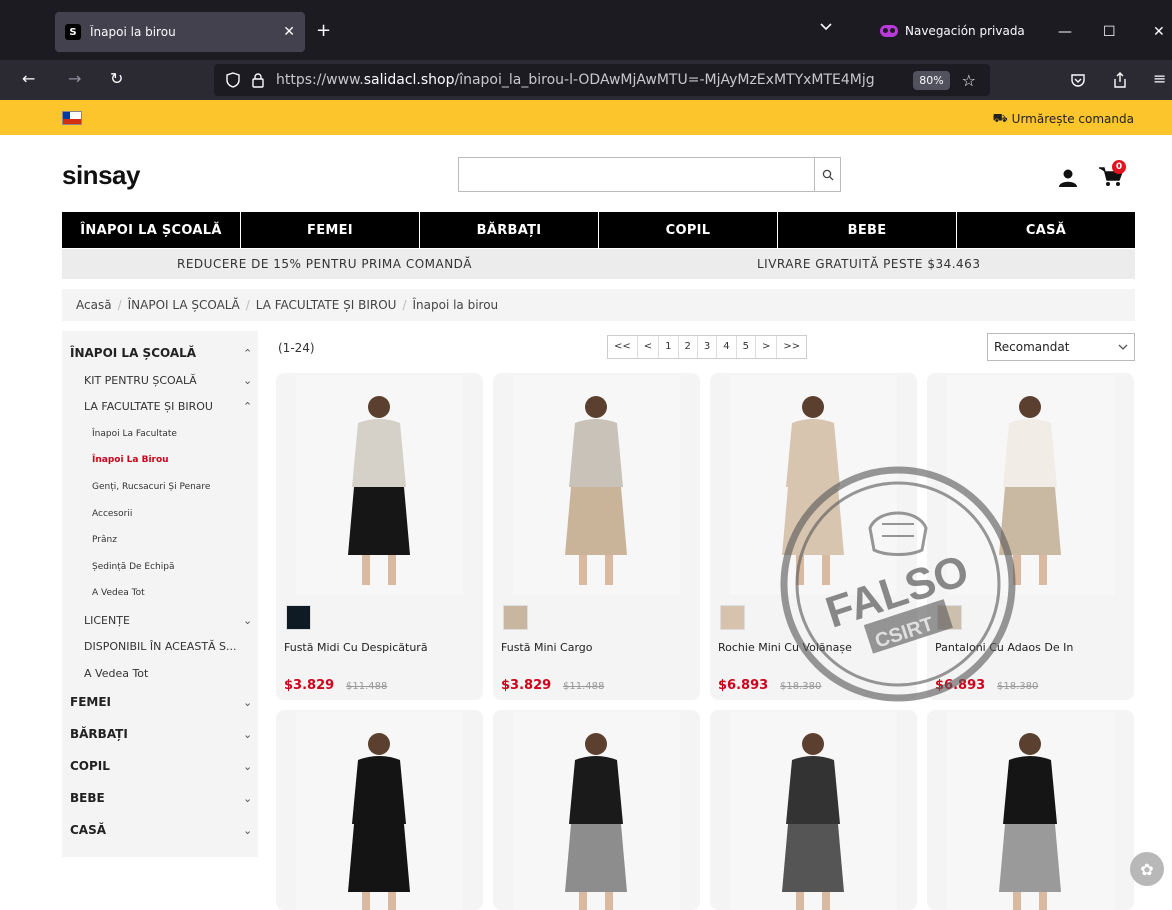  I want to click on breadcrumb-college-office: LA FACULTATE ȘI BIROU, so click(326, 305).